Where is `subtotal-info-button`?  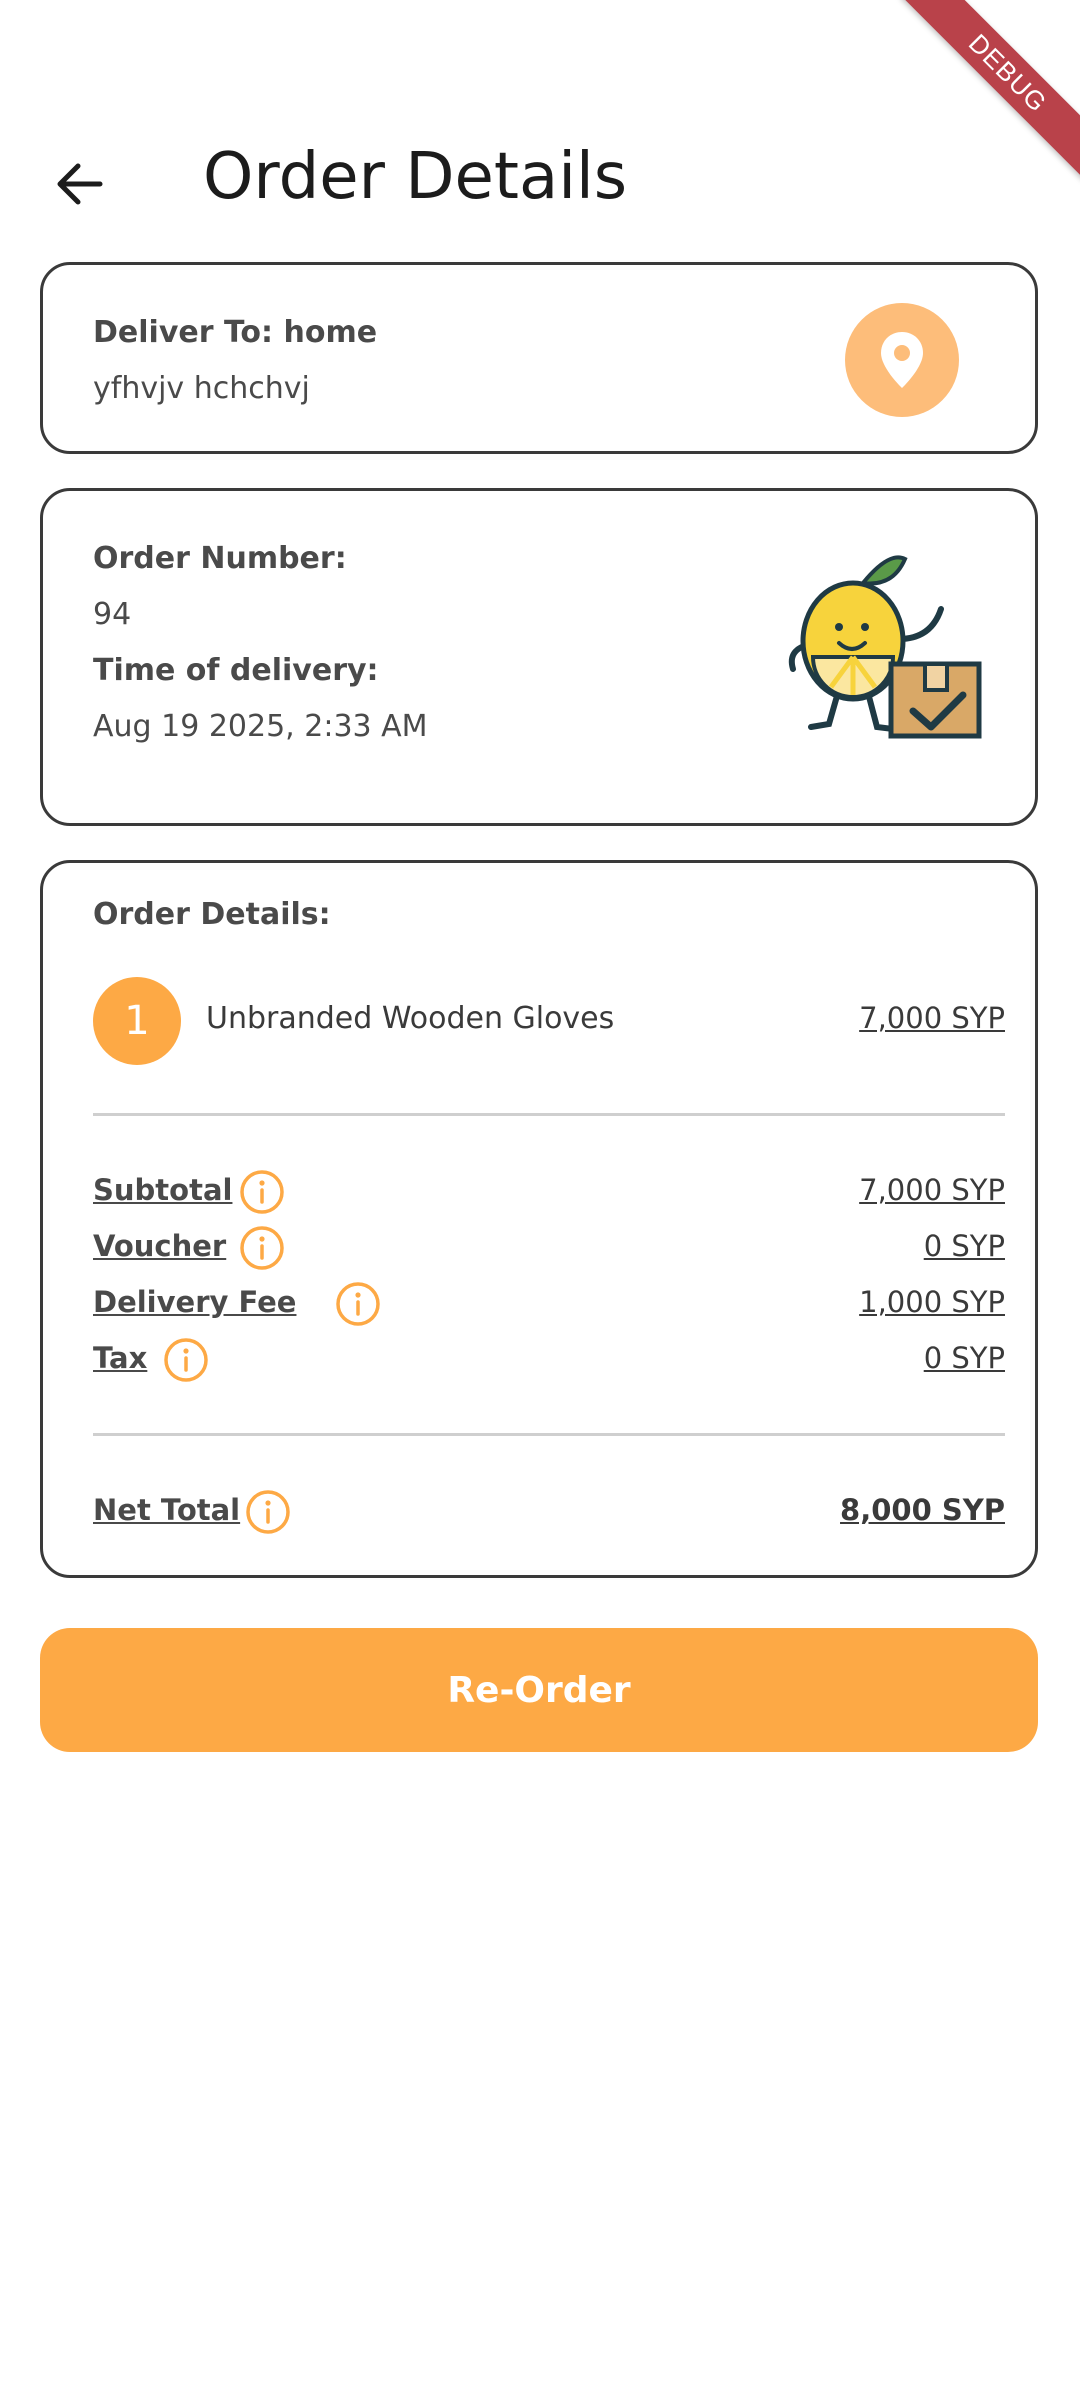 subtotal-info-button is located at coordinates (262, 1192).